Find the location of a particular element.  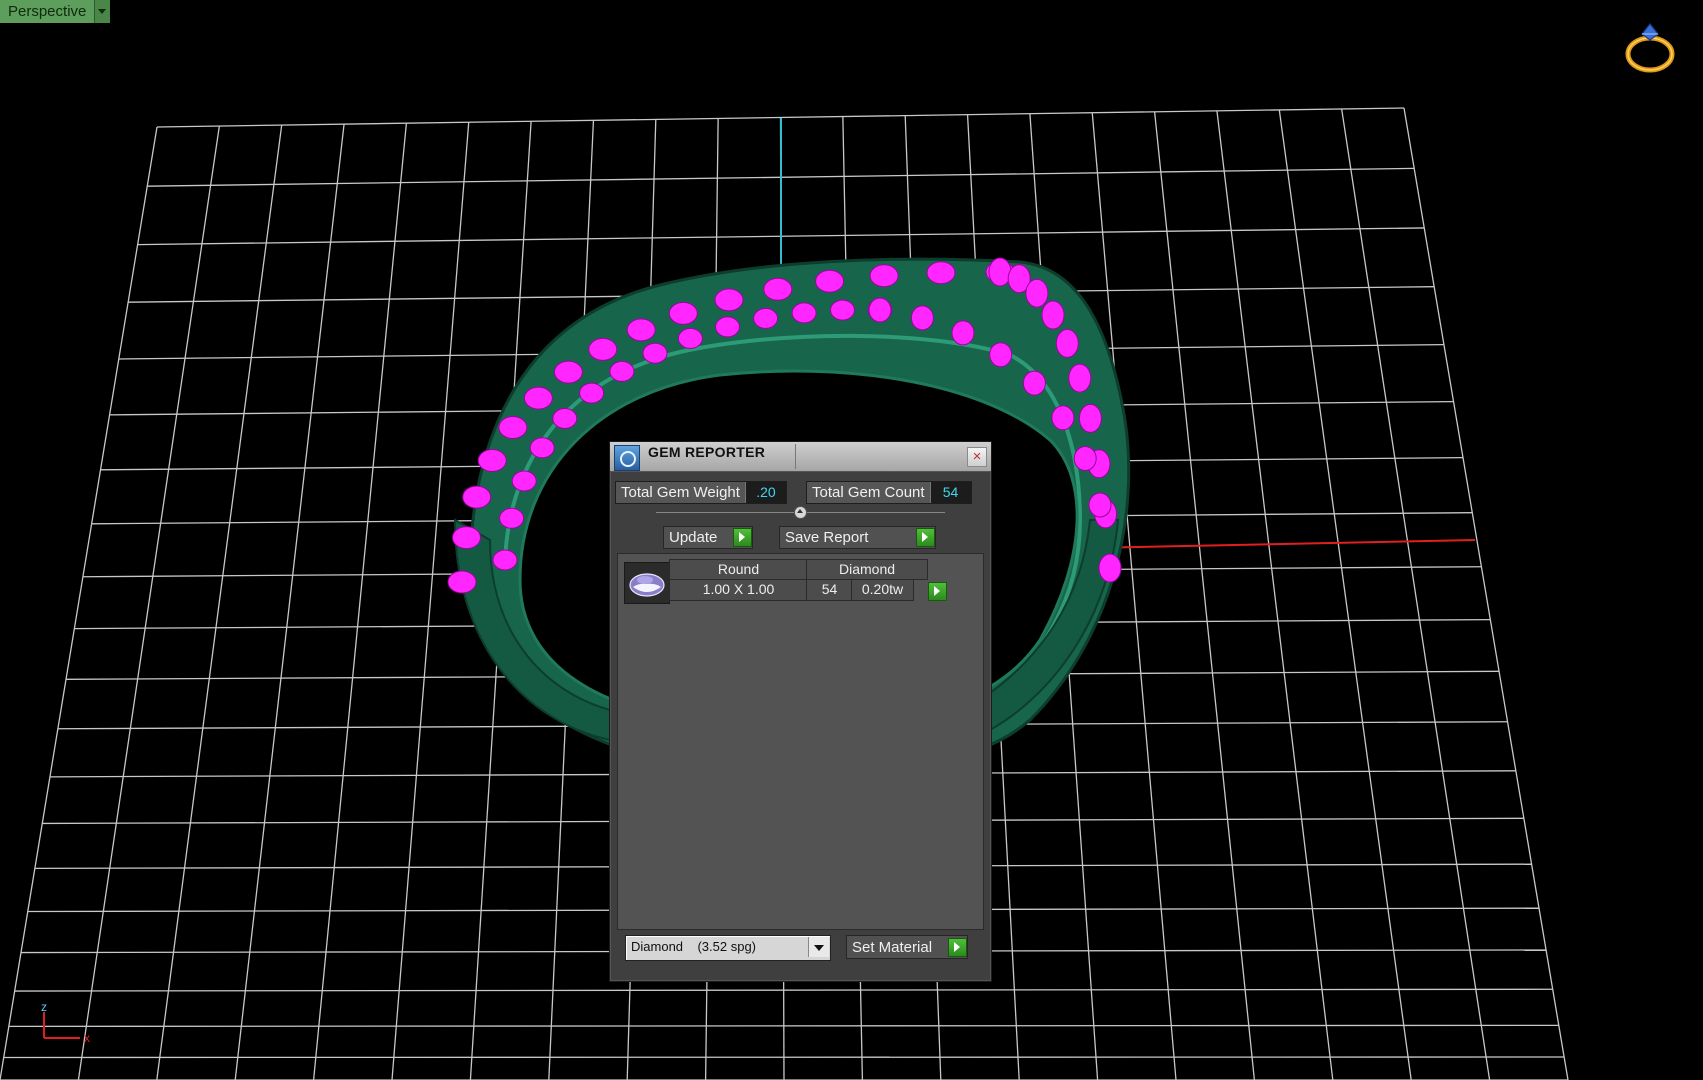

gem-material: Diamond is located at coordinates (867, 569).